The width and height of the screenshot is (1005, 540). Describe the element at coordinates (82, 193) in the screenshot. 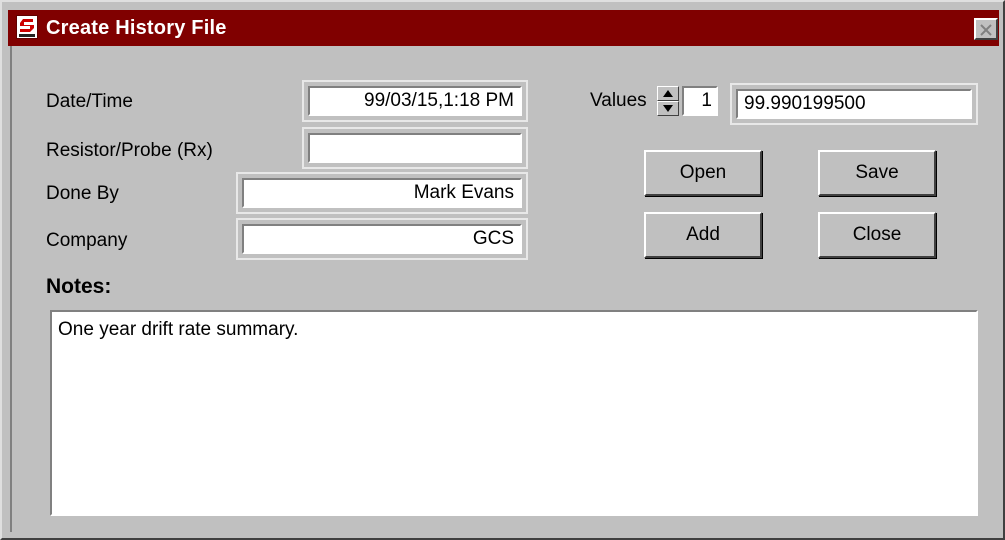

I see `done-by-label: Done By` at that location.